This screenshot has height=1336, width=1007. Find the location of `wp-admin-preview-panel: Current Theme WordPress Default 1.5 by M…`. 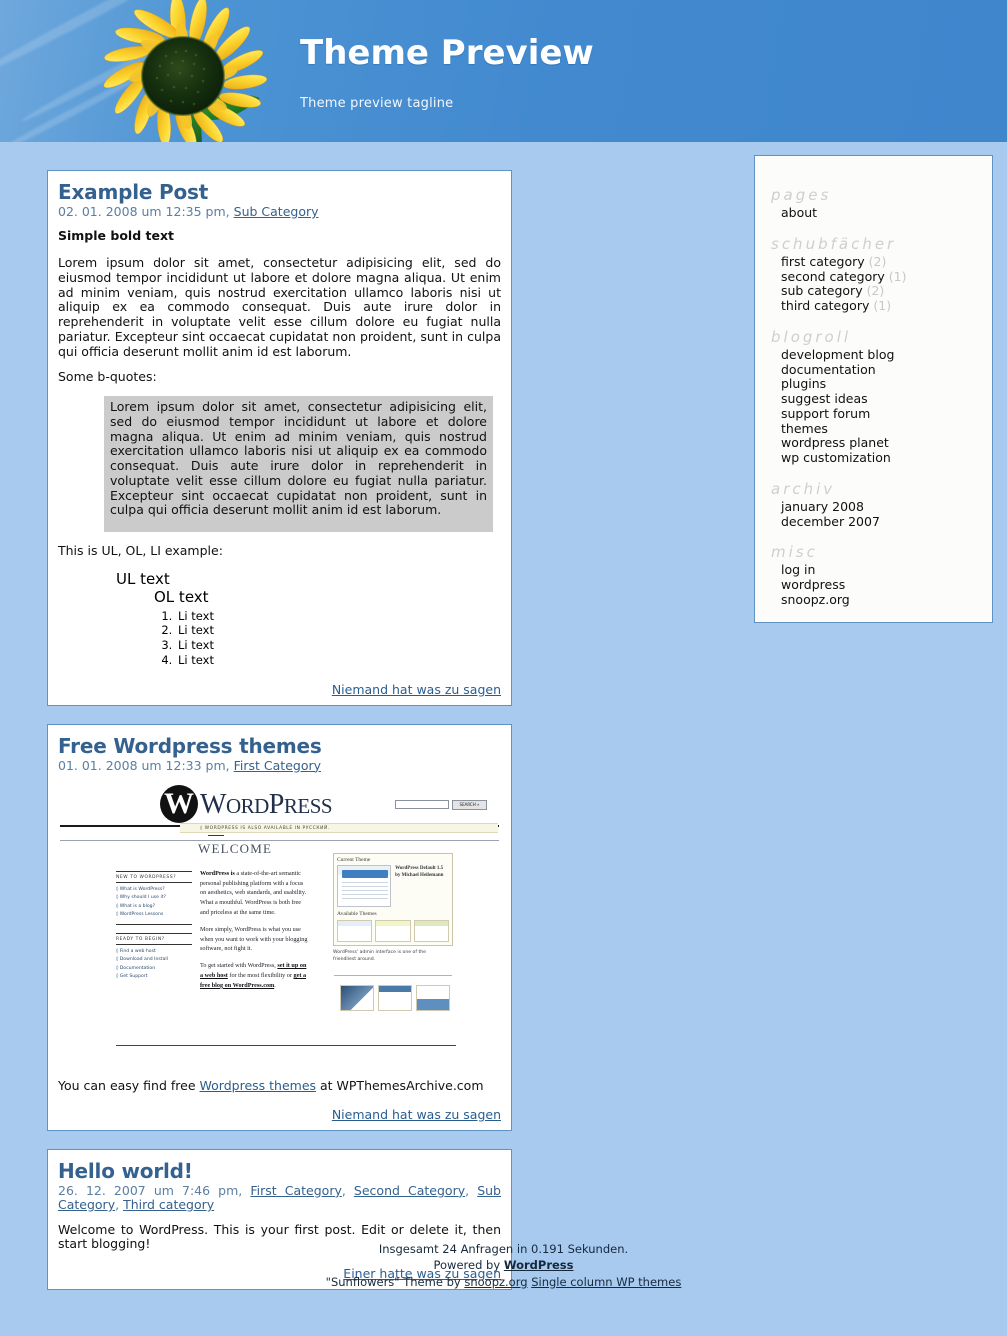

wp-admin-preview-panel: Current Theme WordPress Default 1.5 by M… is located at coordinates (393, 908).